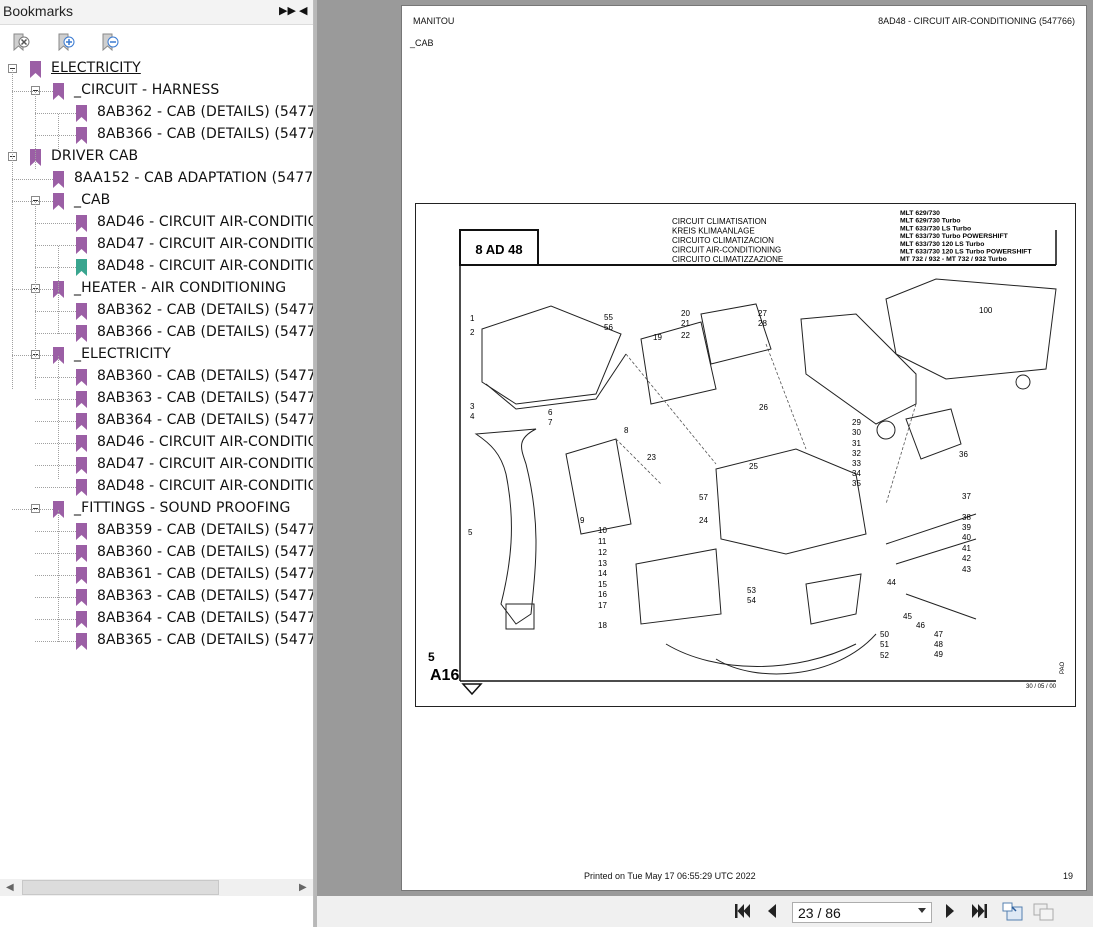  What do you see at coordinates (772, 911) in the screenshot?
I see `prev-page-icon` at bounding box center [772, 911].